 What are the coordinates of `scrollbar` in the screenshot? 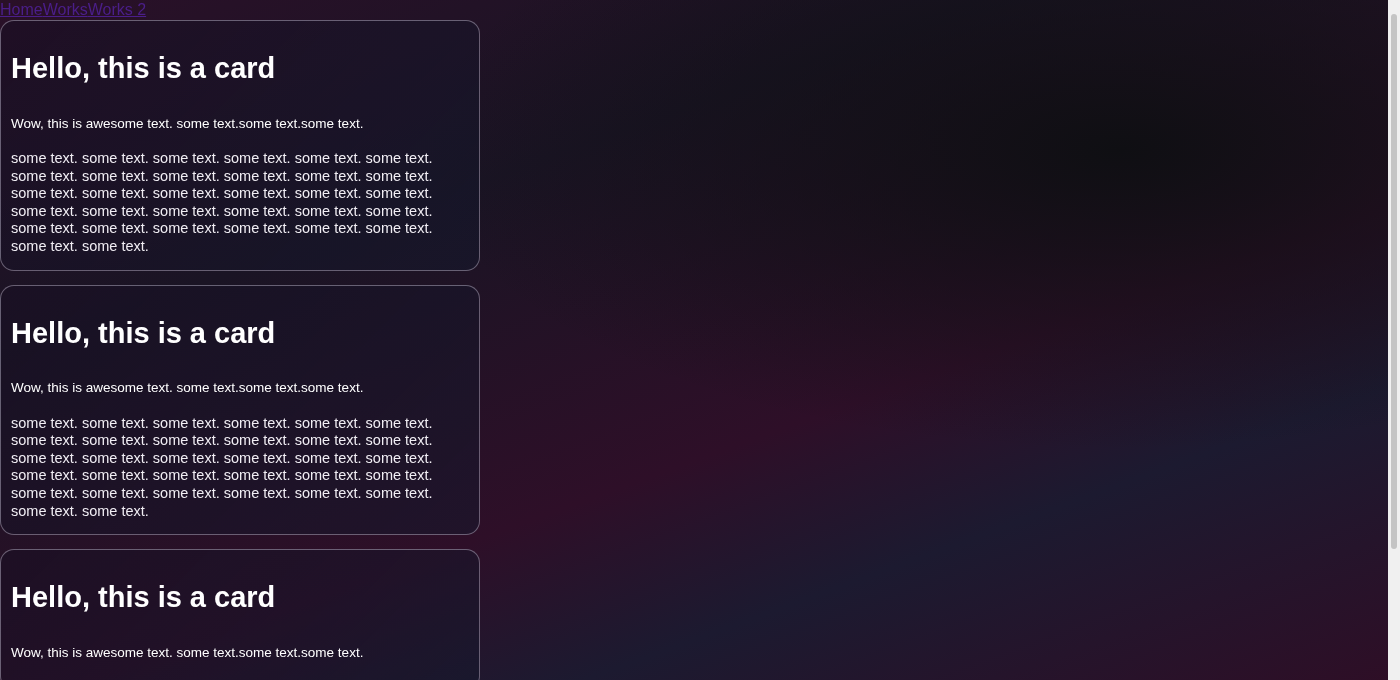 It's located at (1394, 340).